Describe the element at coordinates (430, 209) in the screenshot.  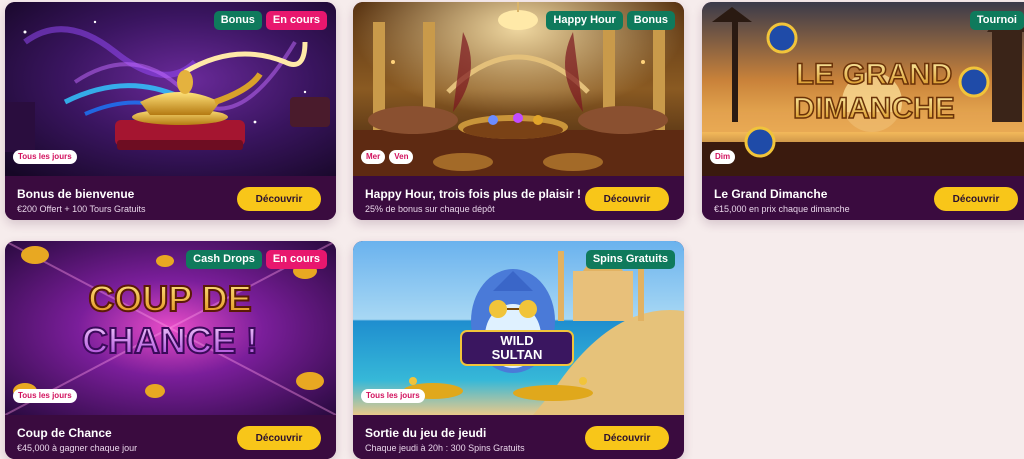
I see `promo-subtitle: 25% de bonus sur chaque dépôt` at that location.